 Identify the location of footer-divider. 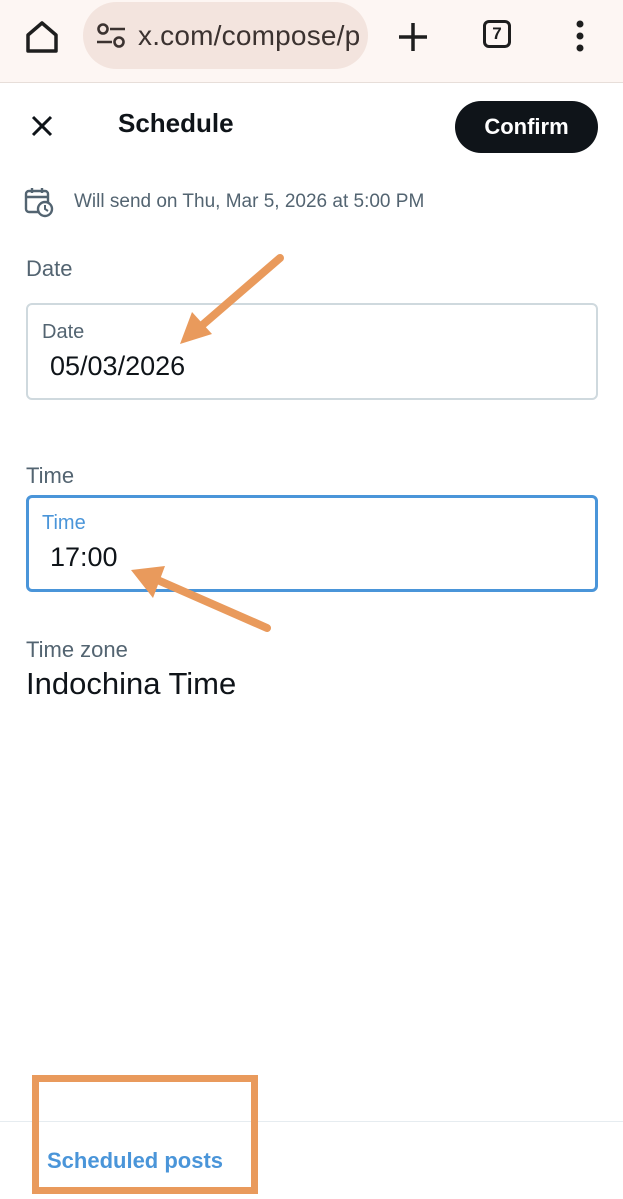
(311, 1121).